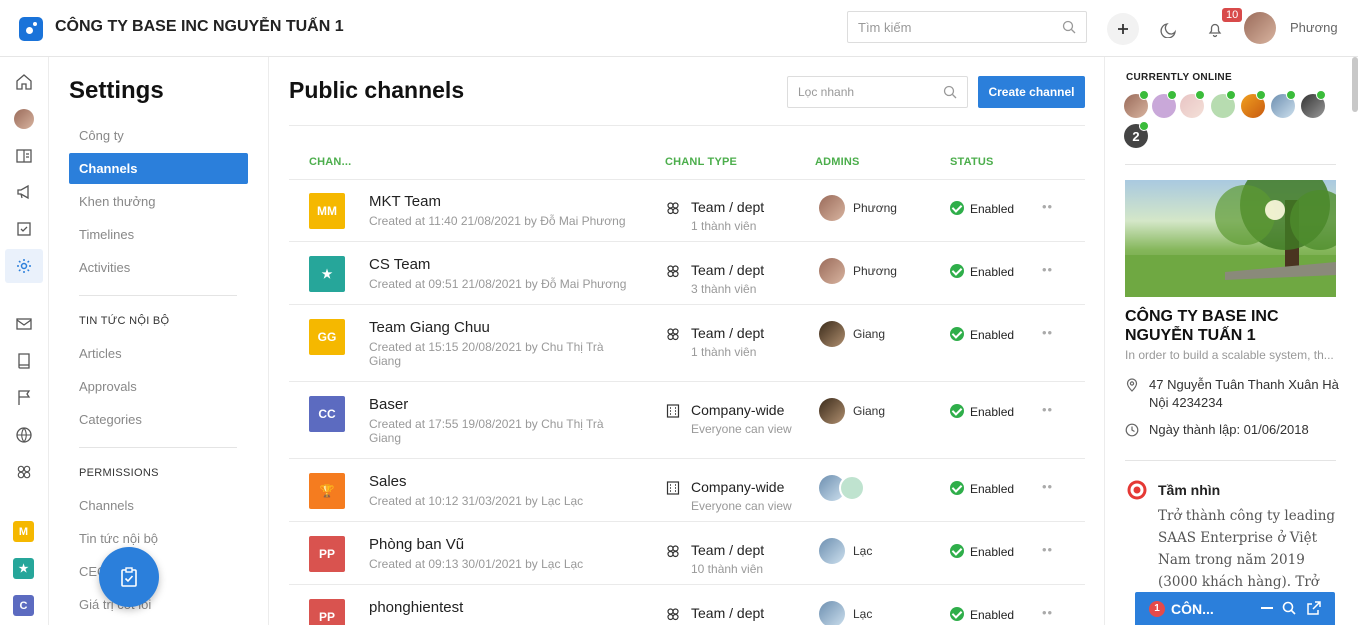 This screenshot has width=1358, height=625. I want to click on section-internal-news: TIN TỨC NỘI BỘ, so click(124, 321).